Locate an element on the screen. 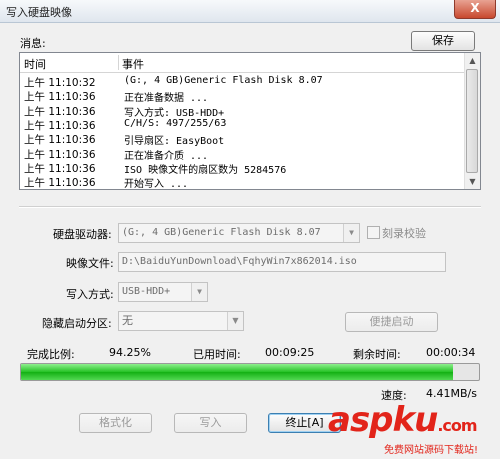 This screenshot has width=500, height=459. progress-bar is located at coordinates (250, 372).